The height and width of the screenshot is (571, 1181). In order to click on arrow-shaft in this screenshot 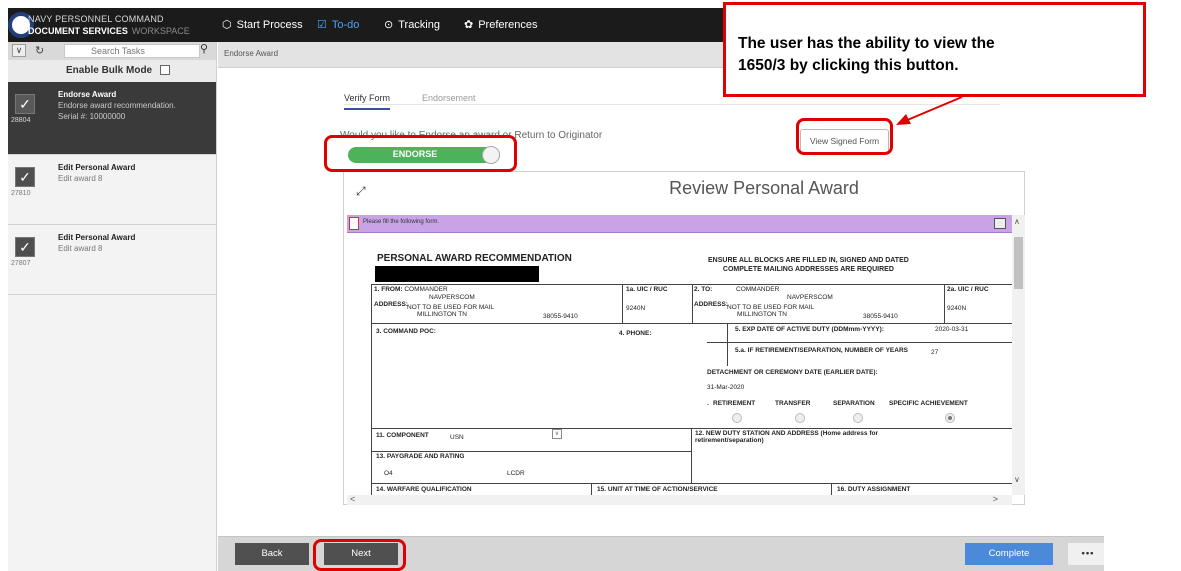, I will do `click(933, 109)`.